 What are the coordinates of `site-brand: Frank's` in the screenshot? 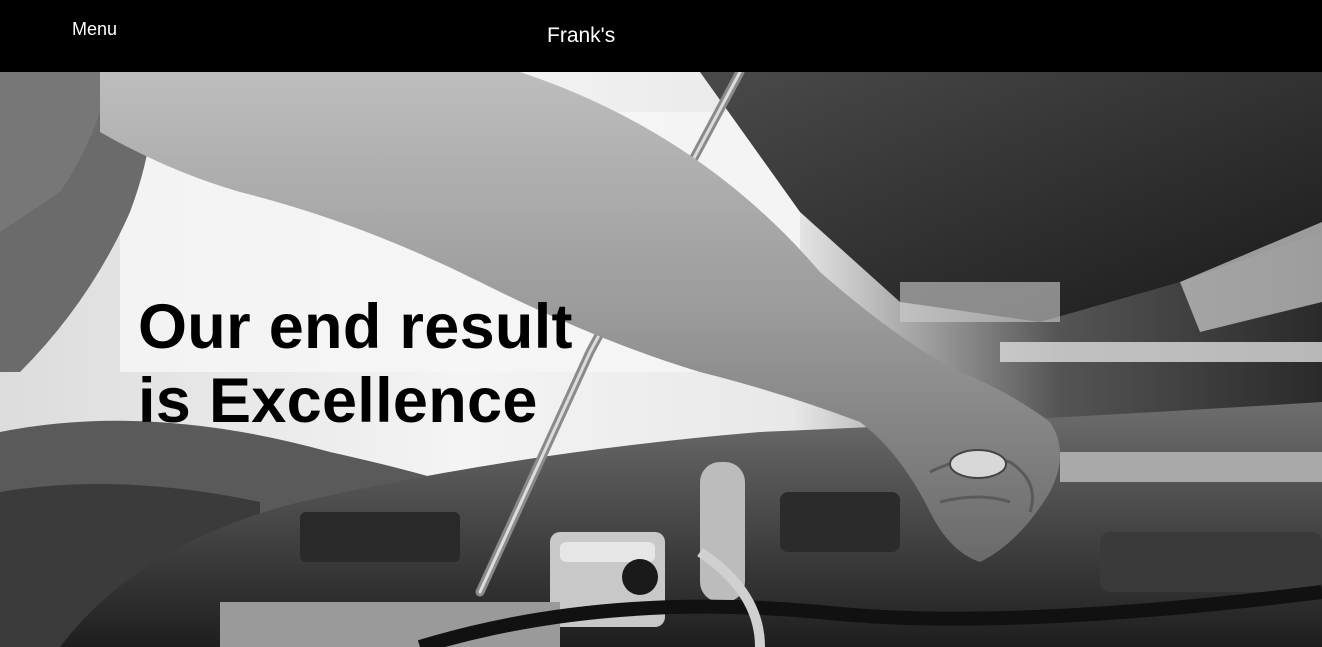 It's located at (581, 35).